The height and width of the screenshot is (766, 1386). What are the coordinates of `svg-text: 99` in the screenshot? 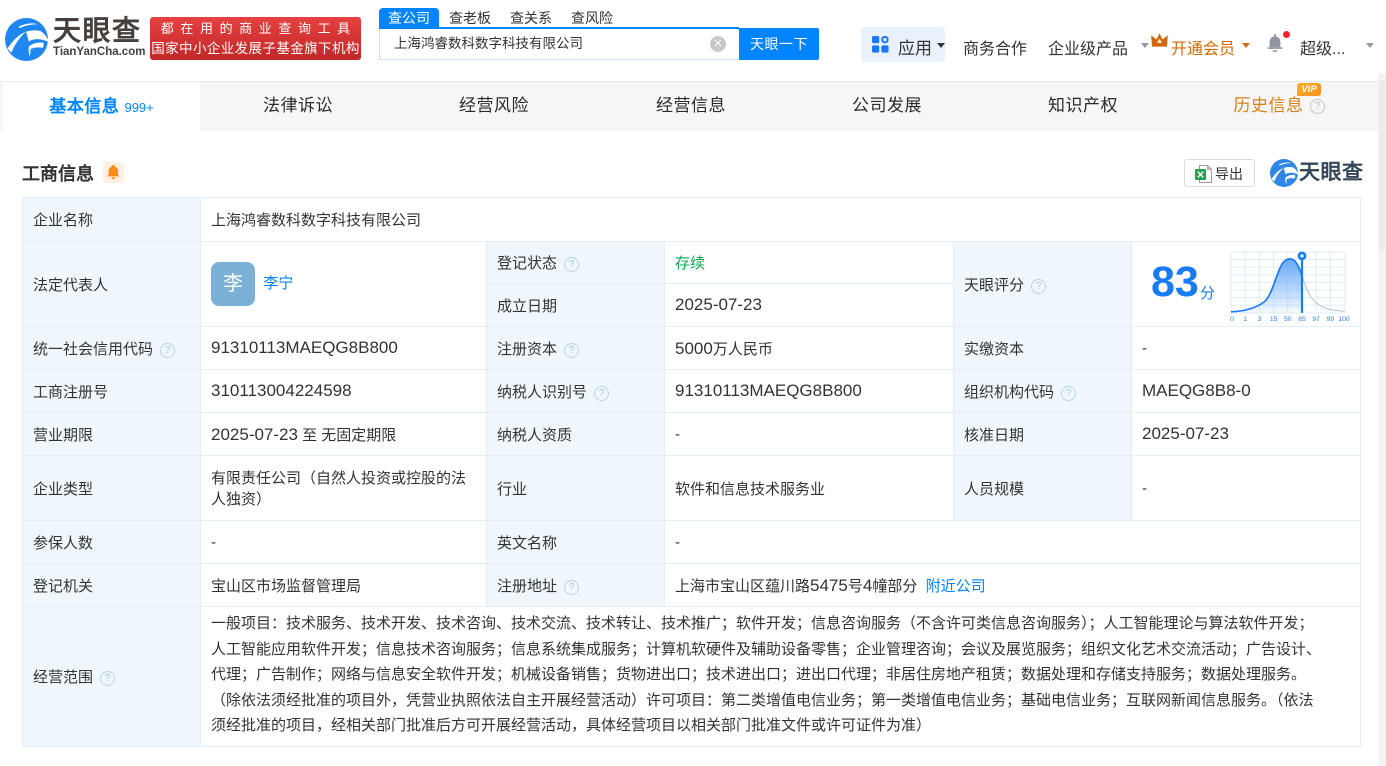 It's located at (1331, 319).